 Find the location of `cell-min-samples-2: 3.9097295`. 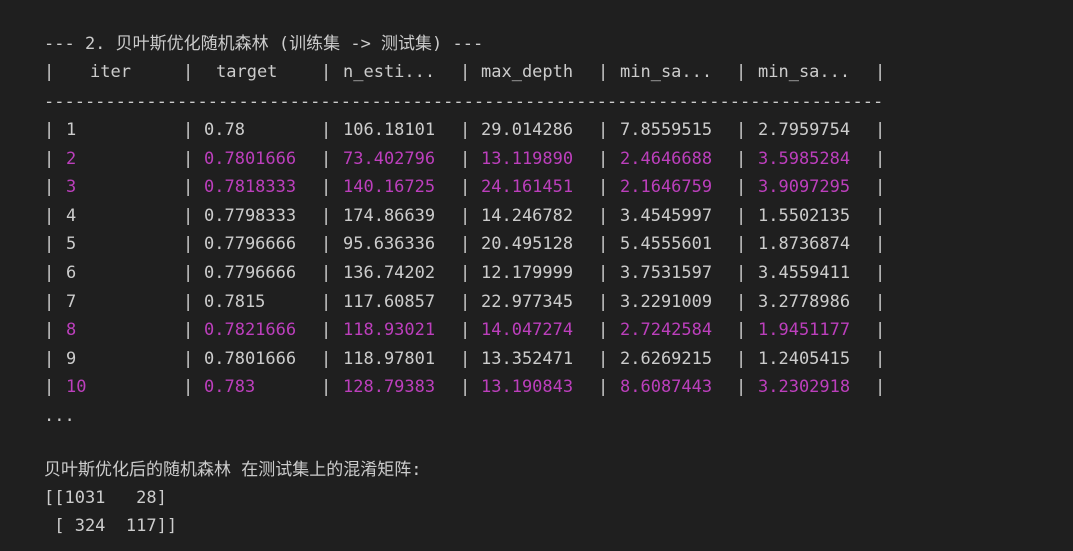

cell-min-samples-2: 3.9097295 is located at coordinates (804, 187).